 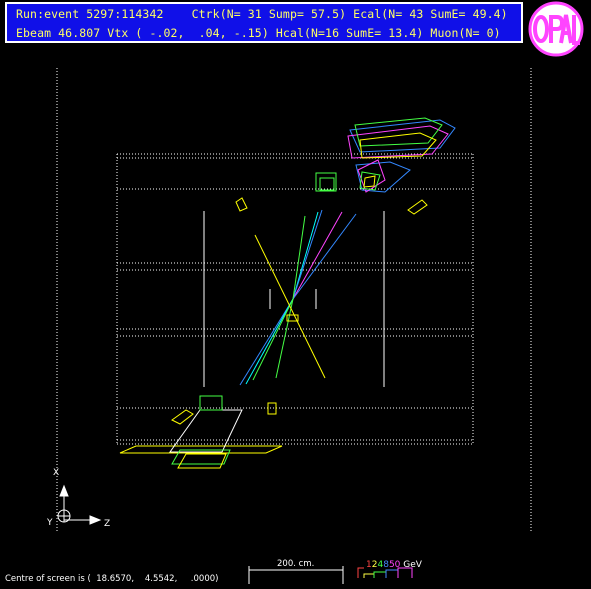 What do you see at coordinates (142, 33) in the screenshot?
I see `beam-vtx-info: Ebeam 46.807 Vtx ( -.02, .04, -.15)` at bounding box center [142, 33].